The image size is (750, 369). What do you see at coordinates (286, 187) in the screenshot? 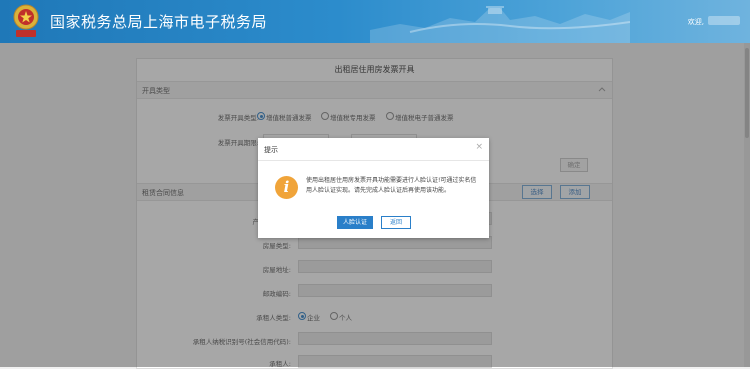
I see `info-icon: i` at bounding box center [286, 187].